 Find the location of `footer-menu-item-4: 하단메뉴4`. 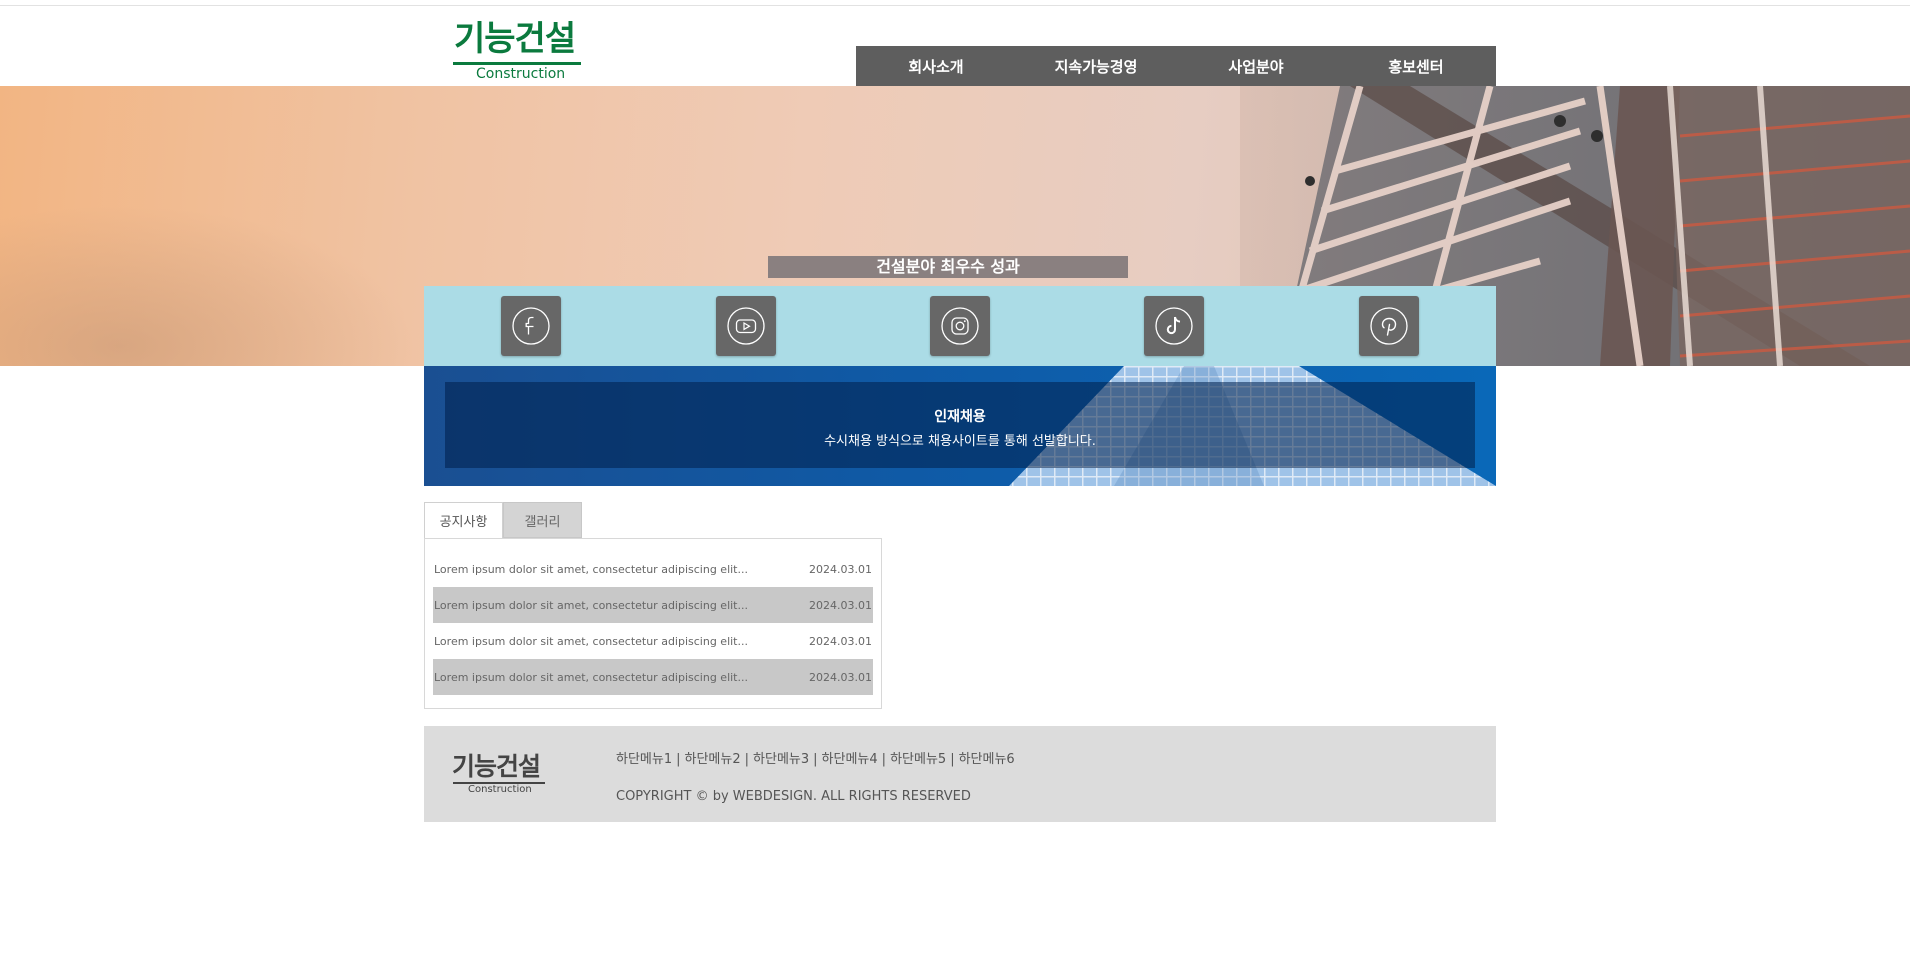

footer-menu-item-4: 하단메뉴4 is located at coordinates (850, 759).